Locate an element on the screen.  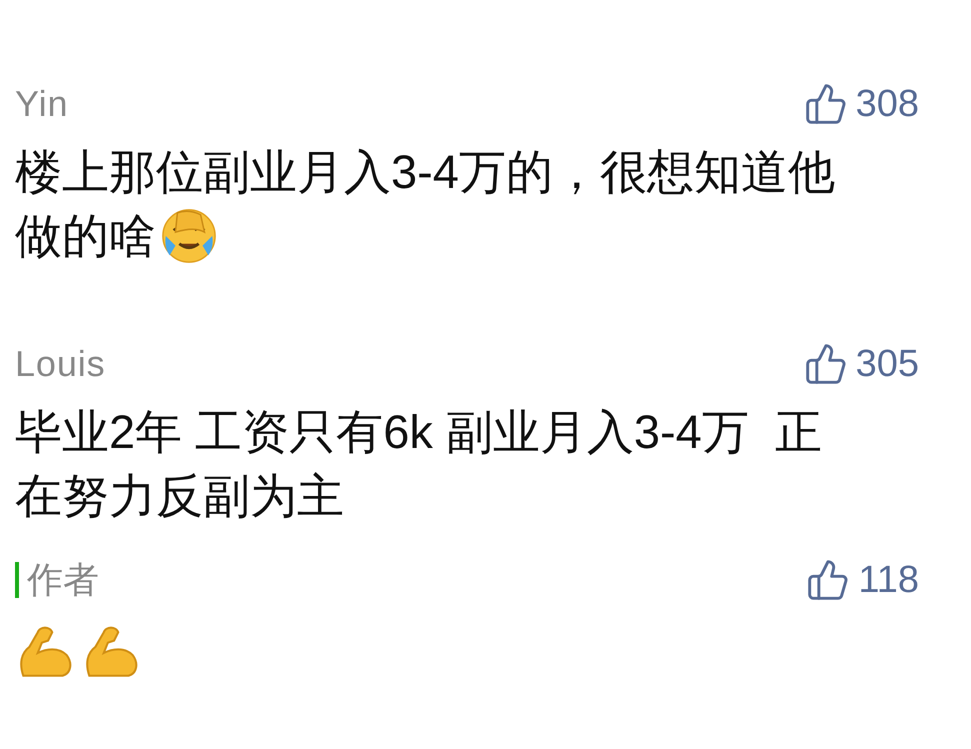
user-name: Yin is located at coordinates (41, 104).